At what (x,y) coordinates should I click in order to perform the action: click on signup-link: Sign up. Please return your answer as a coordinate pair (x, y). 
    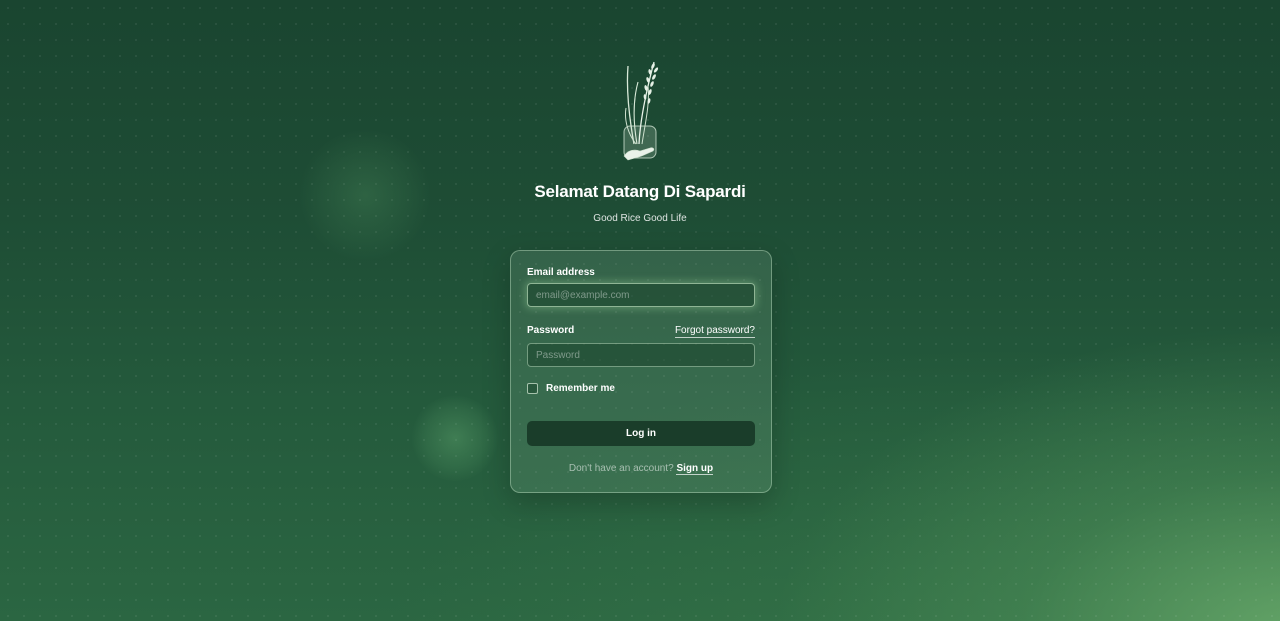
    Looking at the image, I should click on (695, 469).